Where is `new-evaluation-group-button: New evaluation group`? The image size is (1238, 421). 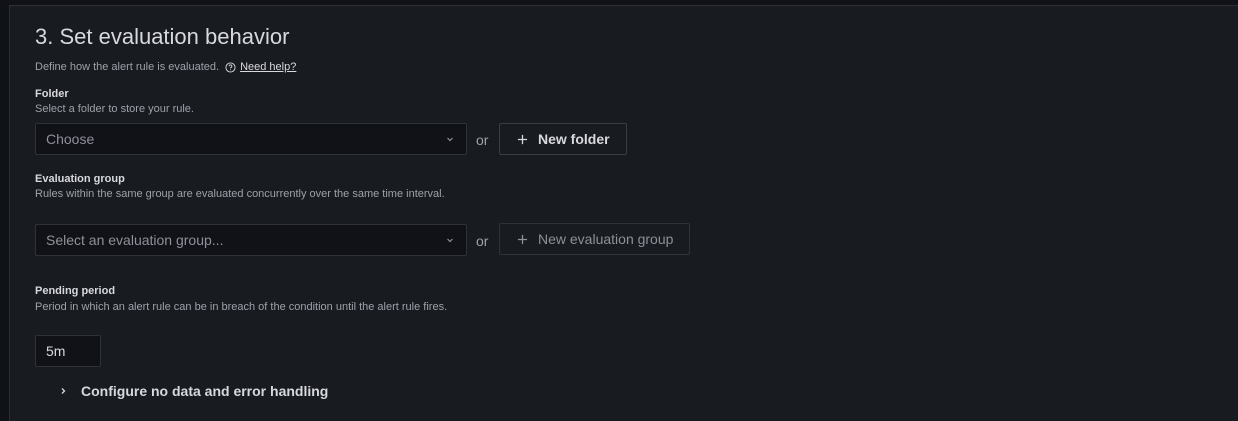
new-evaluation-group-button: New evaluation group is located at coordinates (595, 239).